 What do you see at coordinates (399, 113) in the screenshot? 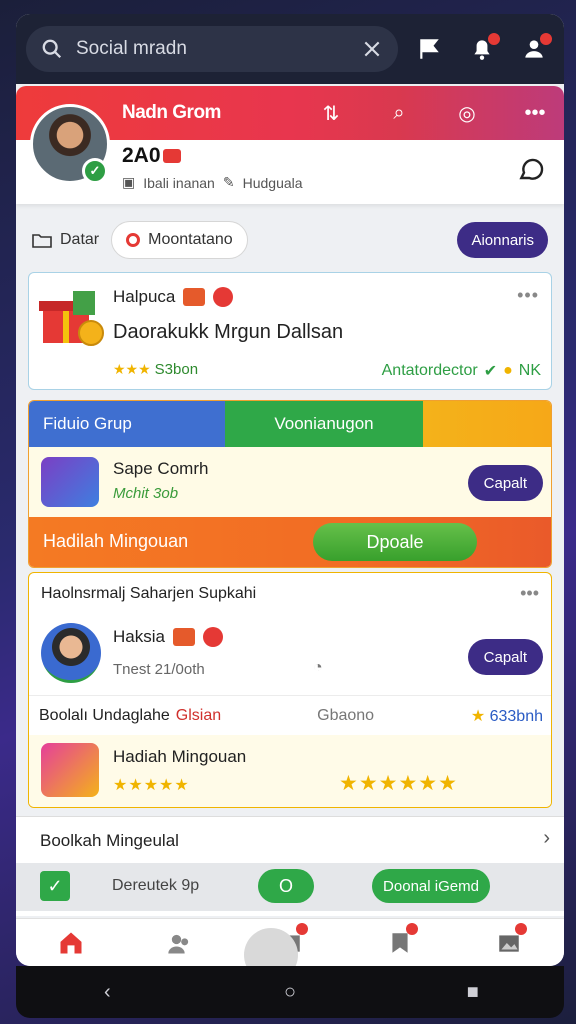
I see `search-icon: ⌕` at bounding box center [399, 113].